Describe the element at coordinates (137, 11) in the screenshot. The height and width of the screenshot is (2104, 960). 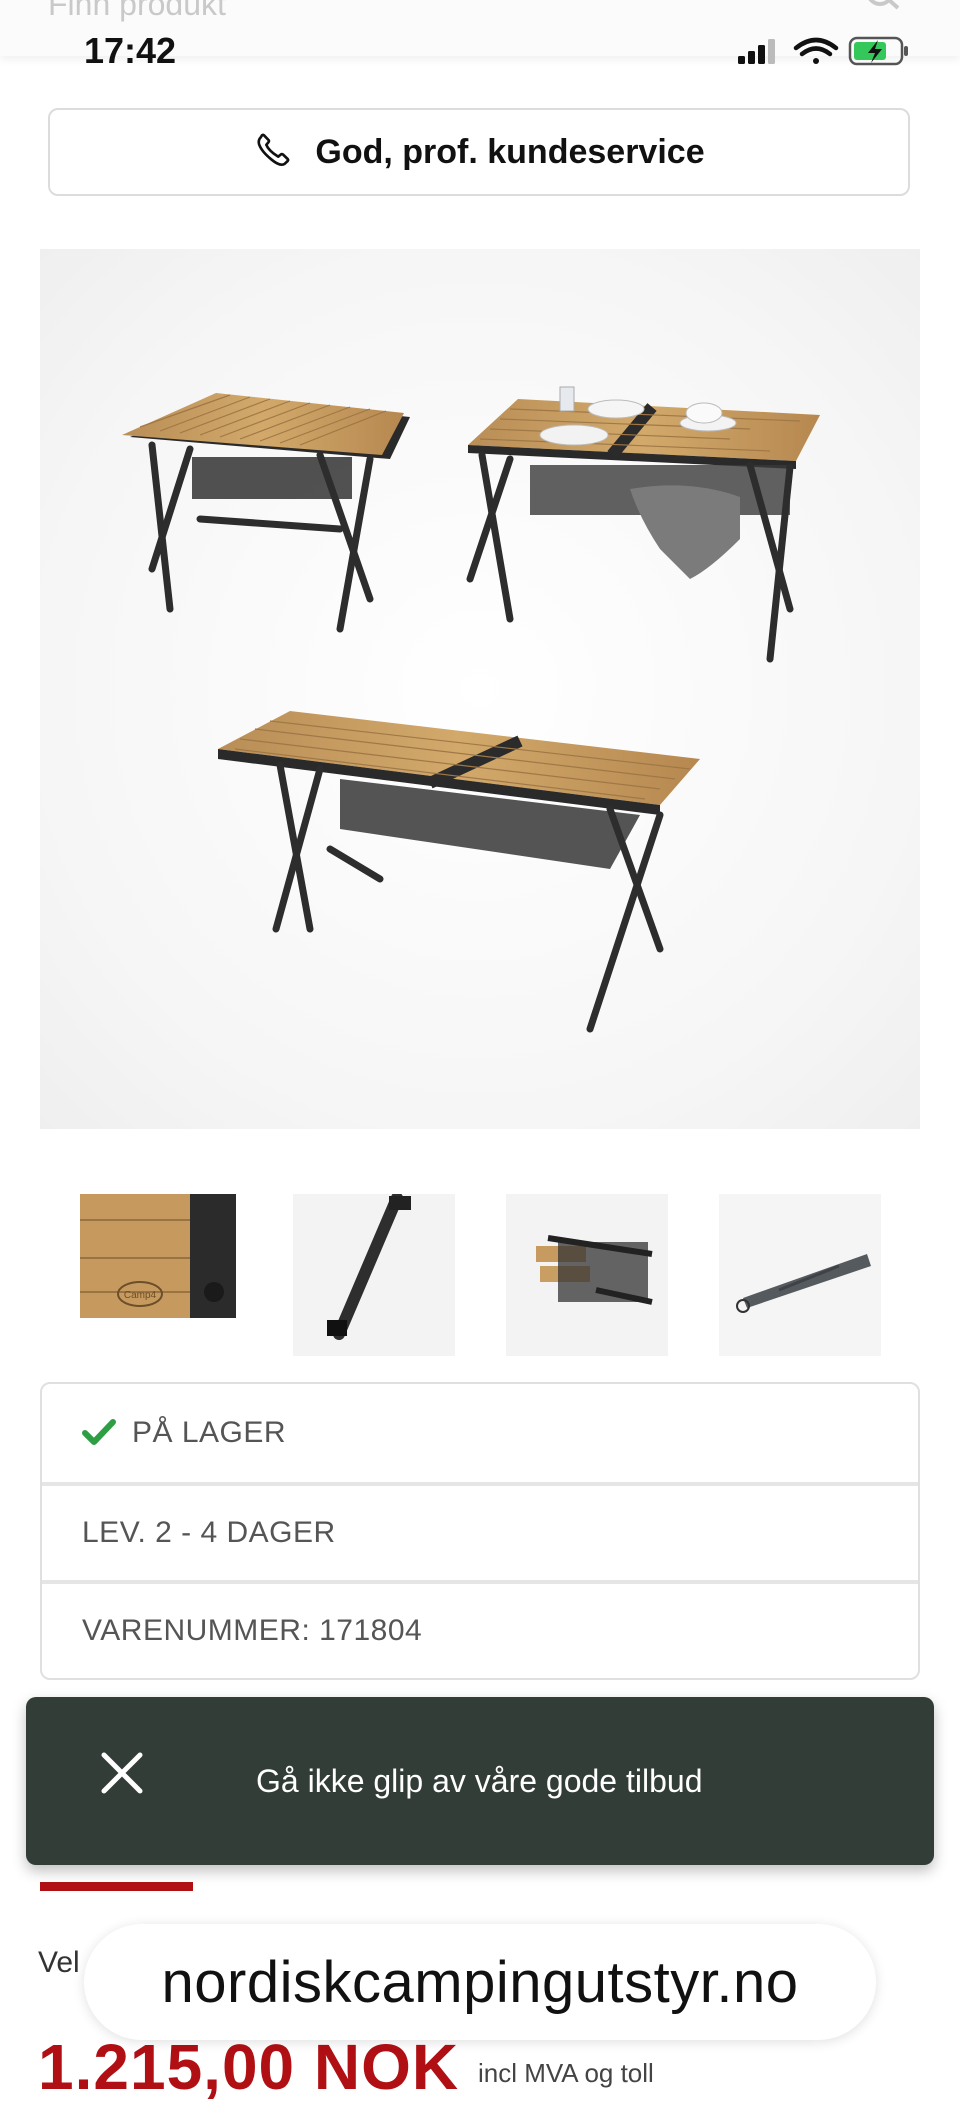
I see `search-input: Finn produkt` at that location.